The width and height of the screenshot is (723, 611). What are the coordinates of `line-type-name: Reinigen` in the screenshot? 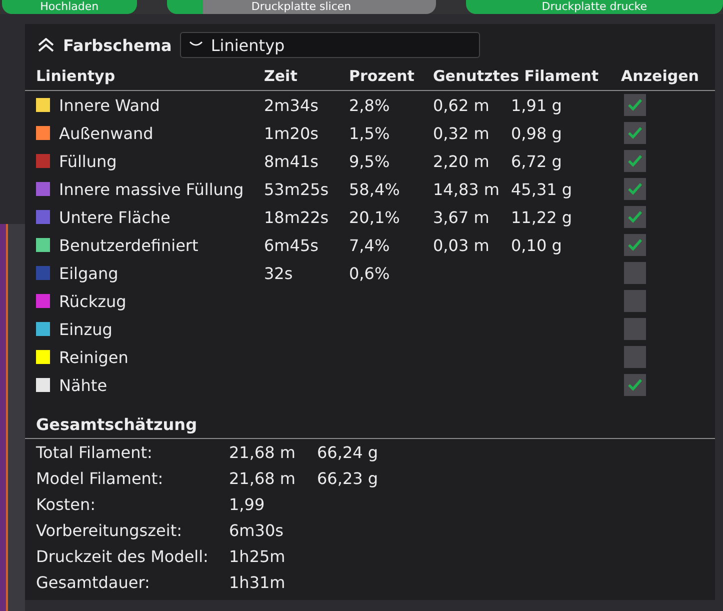 It's located at (93, 357).